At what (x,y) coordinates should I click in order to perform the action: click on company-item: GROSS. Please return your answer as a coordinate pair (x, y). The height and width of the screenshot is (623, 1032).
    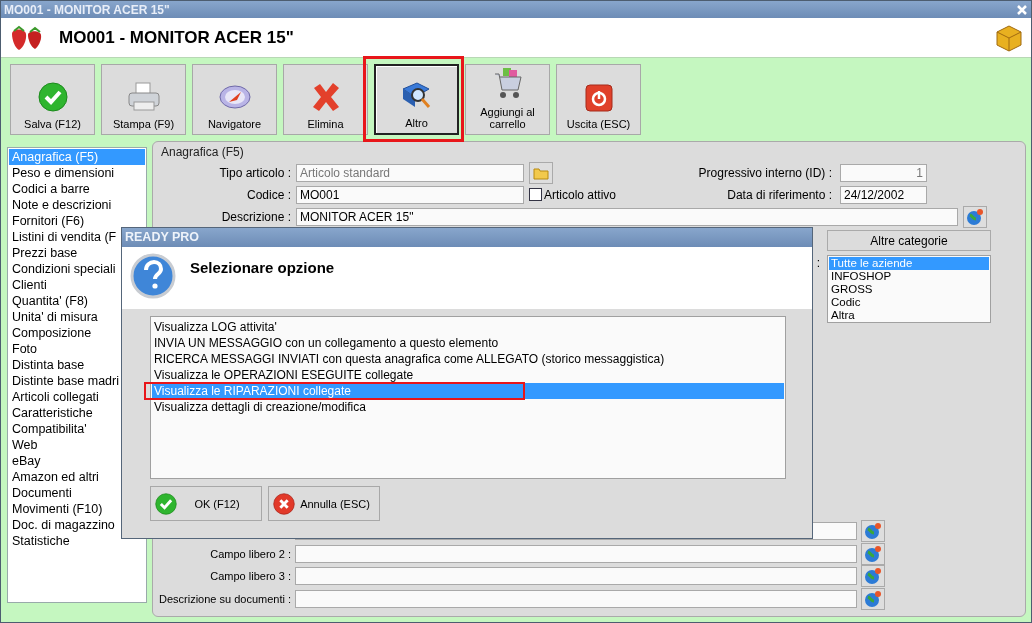
    Looking at the image, I should click on (909, 290).